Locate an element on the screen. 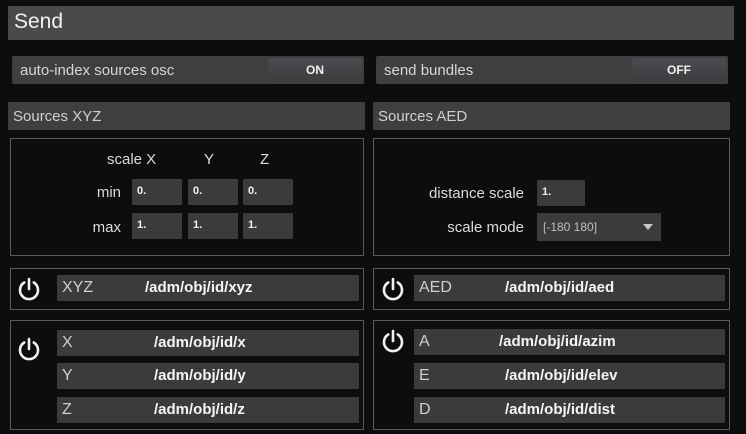 The height and width of the screenshot is (434, 746). window-title: Send is located at coordinates (39, 21).